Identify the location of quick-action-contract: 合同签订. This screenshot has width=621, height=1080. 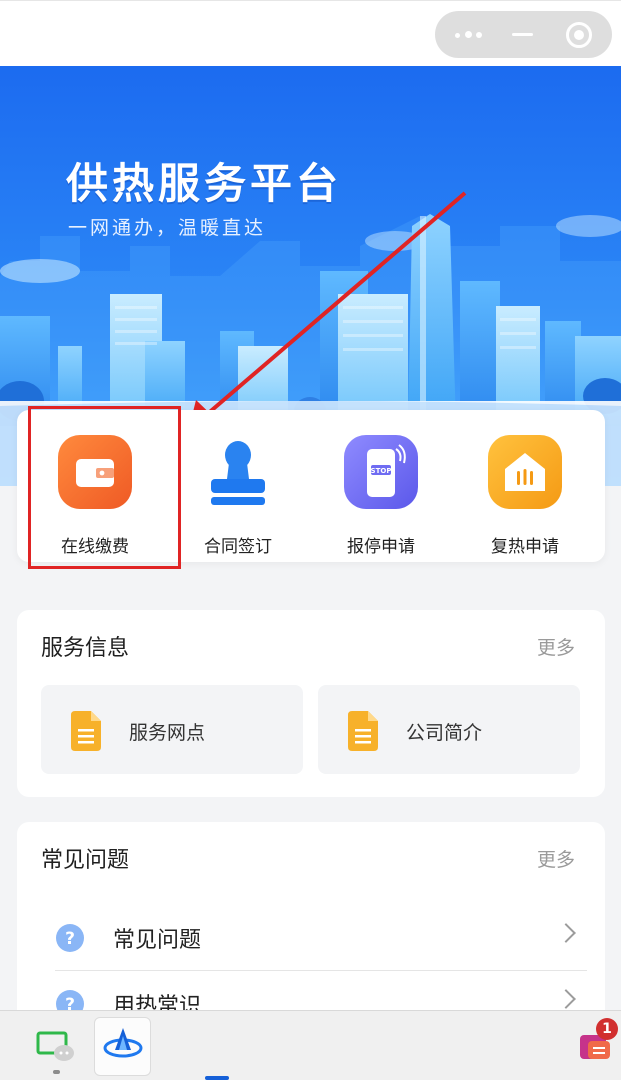
(238, 494).